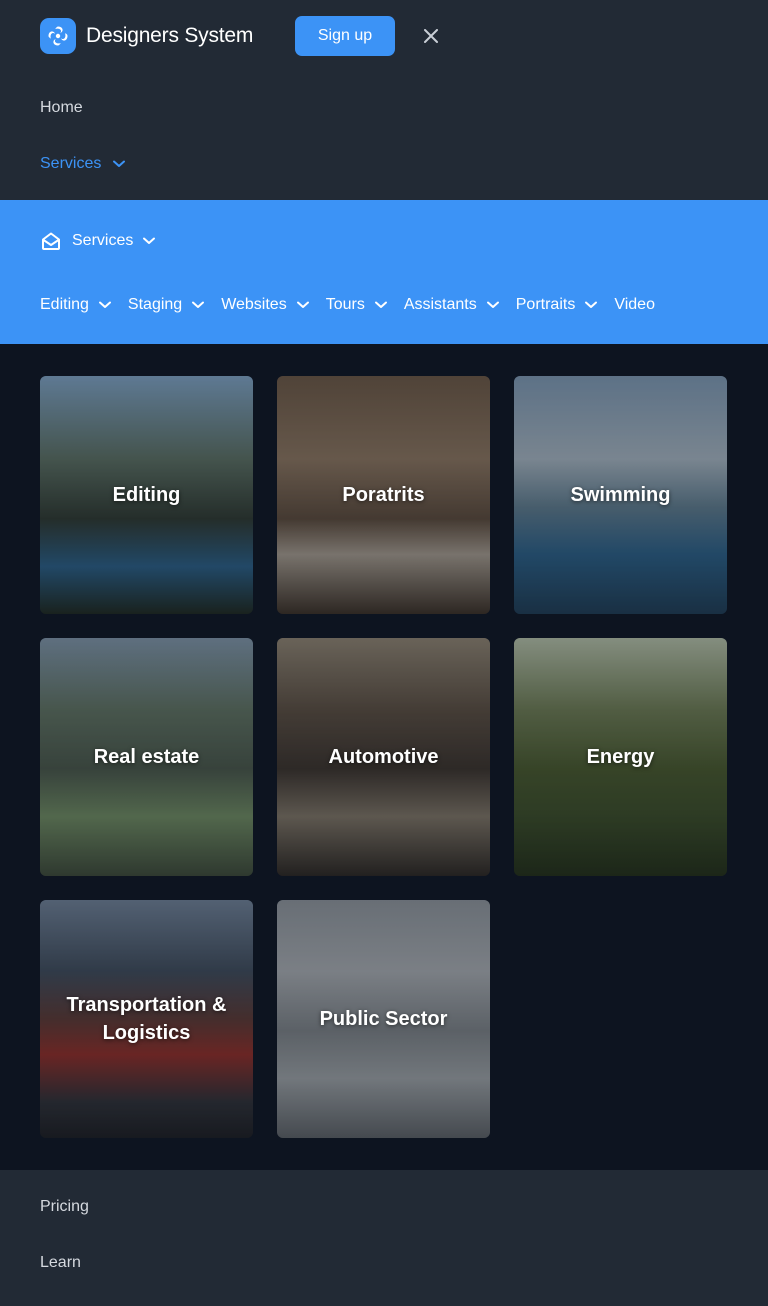  I want to click on card-label: Swimming, so click(620, 495).